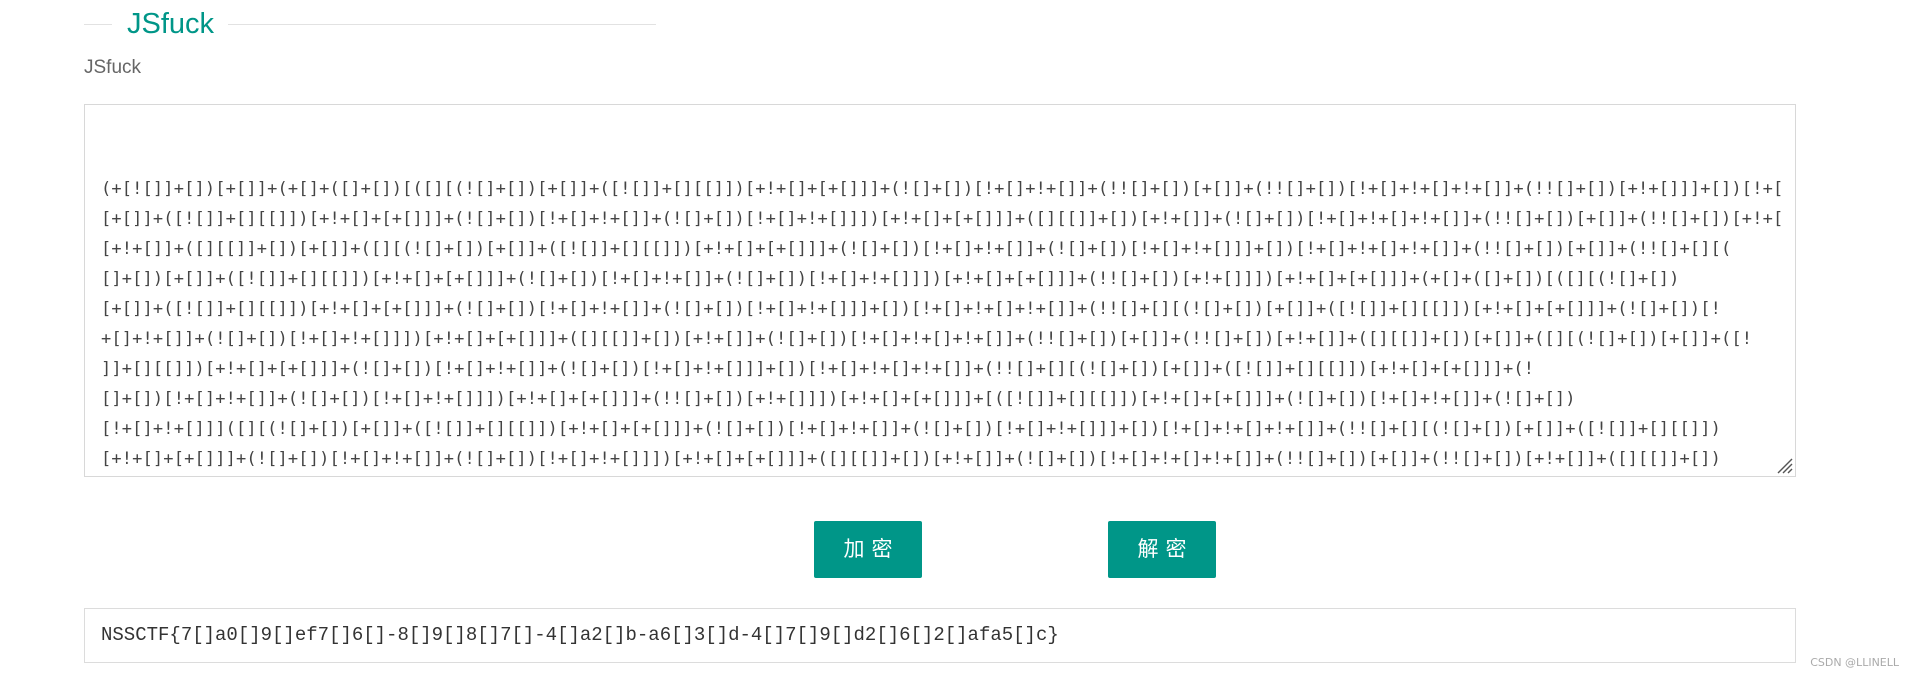 Image resolution: width=1911 pixels, height=680 pixels. I want to click on resize-grip-icon, so click(1784, 465).